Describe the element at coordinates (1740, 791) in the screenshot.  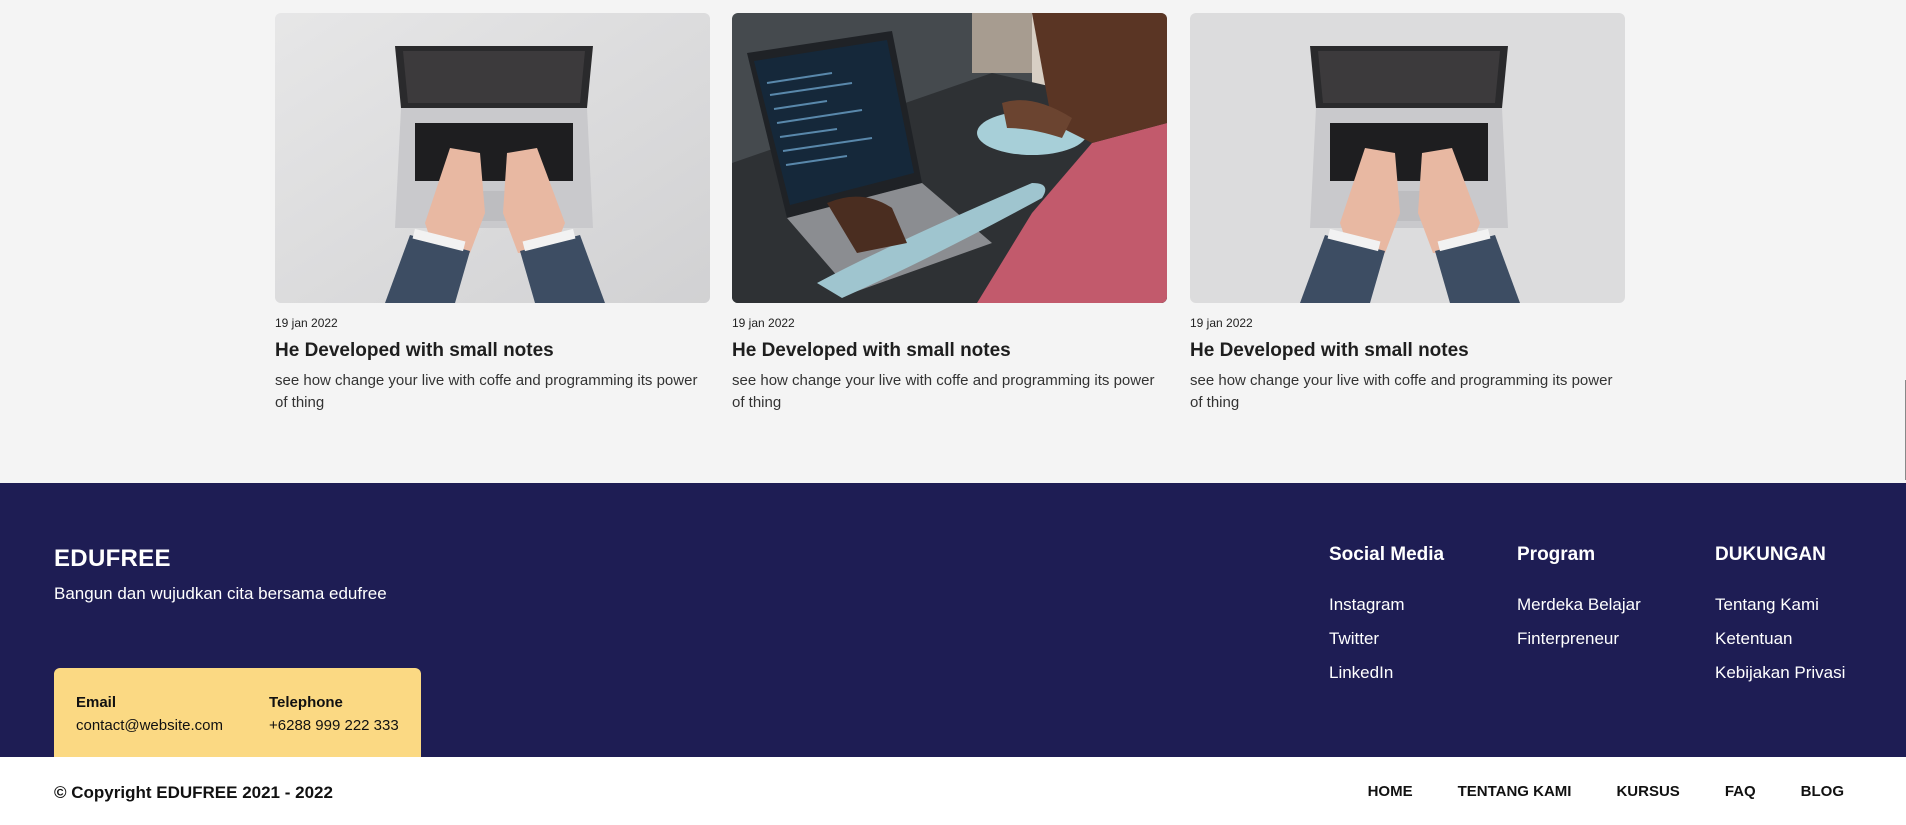
I see `nav-link-faq: FAQ` at that location.